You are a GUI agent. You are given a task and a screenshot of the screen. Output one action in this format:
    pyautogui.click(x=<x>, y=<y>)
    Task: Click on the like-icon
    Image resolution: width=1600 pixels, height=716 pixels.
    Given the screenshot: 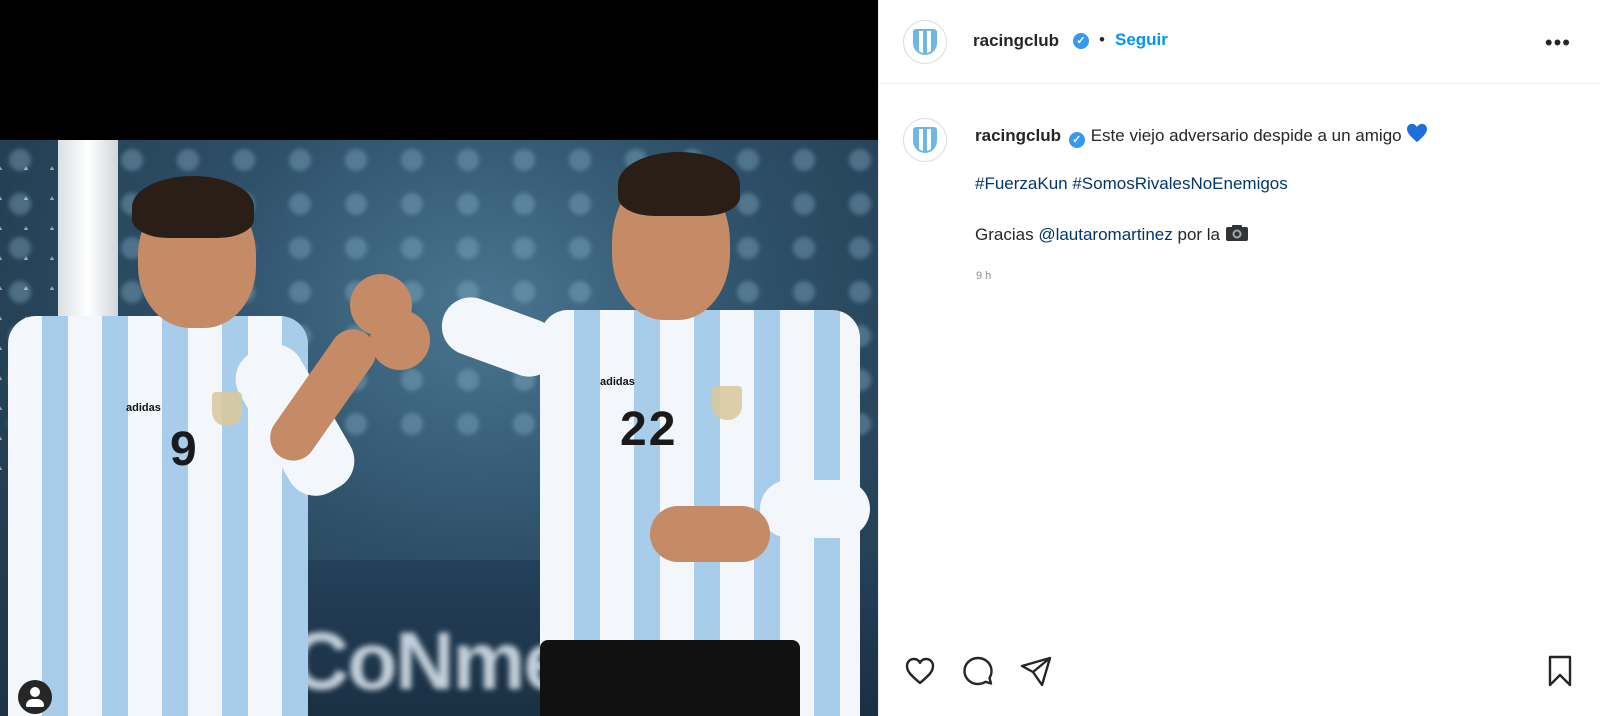 What is the action you would take?
    pyautogui.click(x=920, y=671)
    